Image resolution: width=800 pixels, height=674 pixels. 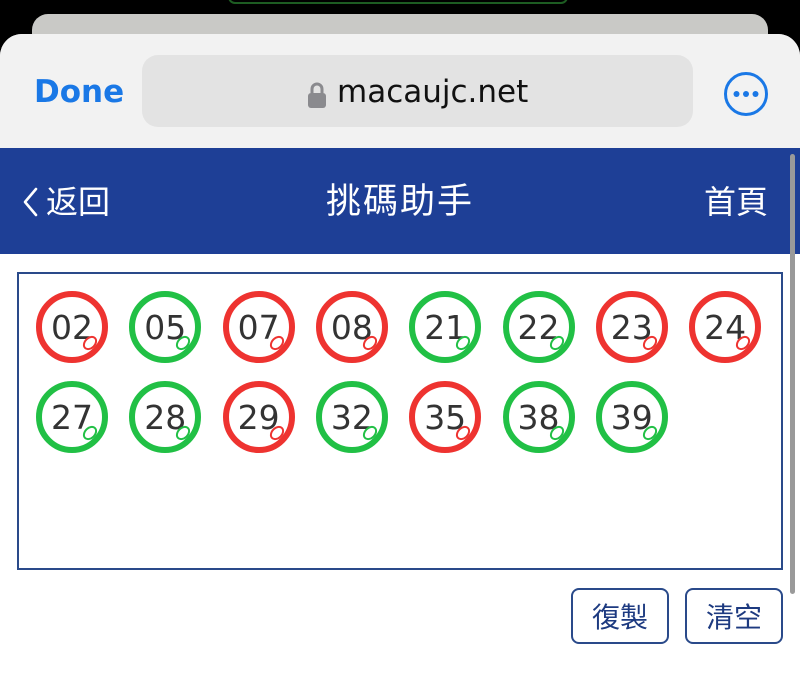 I want to click on number-ball: 29, so click(x=258, y=417).